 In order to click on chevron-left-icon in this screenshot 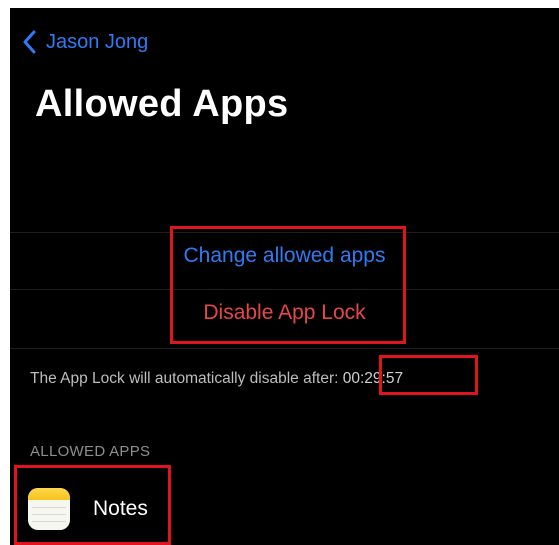, I will do `click(29, 42)`.